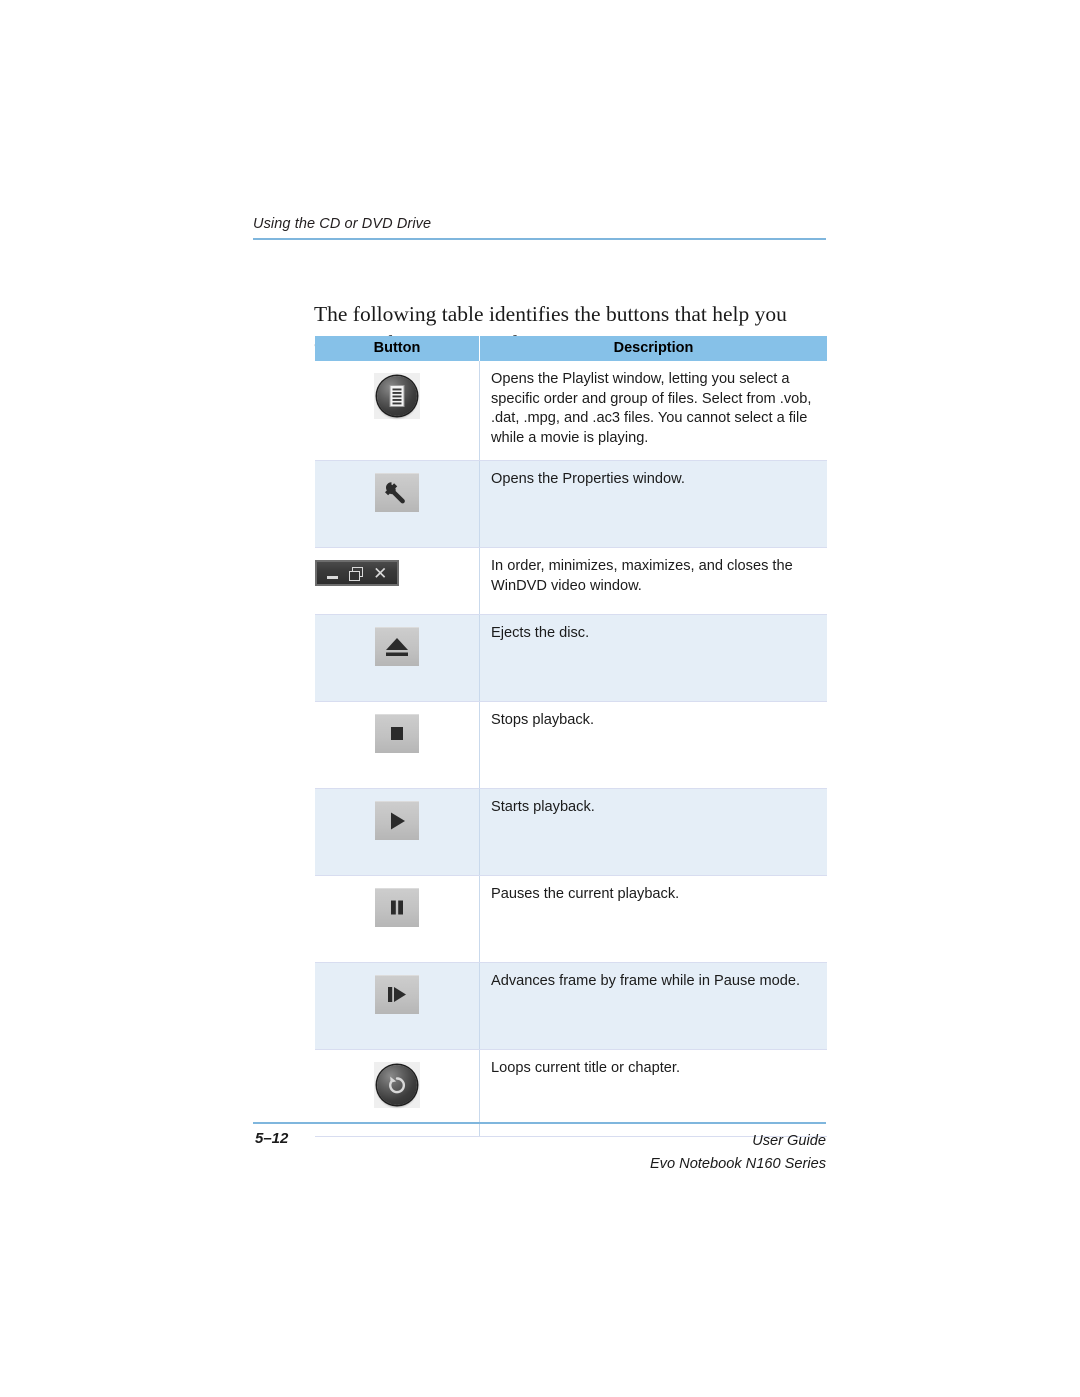 This screenshot has width=1080, height=1397. What do you see at coordinates (397, 820) in the screenshot?
I see `play-icon` at bounding box center [397, 820].